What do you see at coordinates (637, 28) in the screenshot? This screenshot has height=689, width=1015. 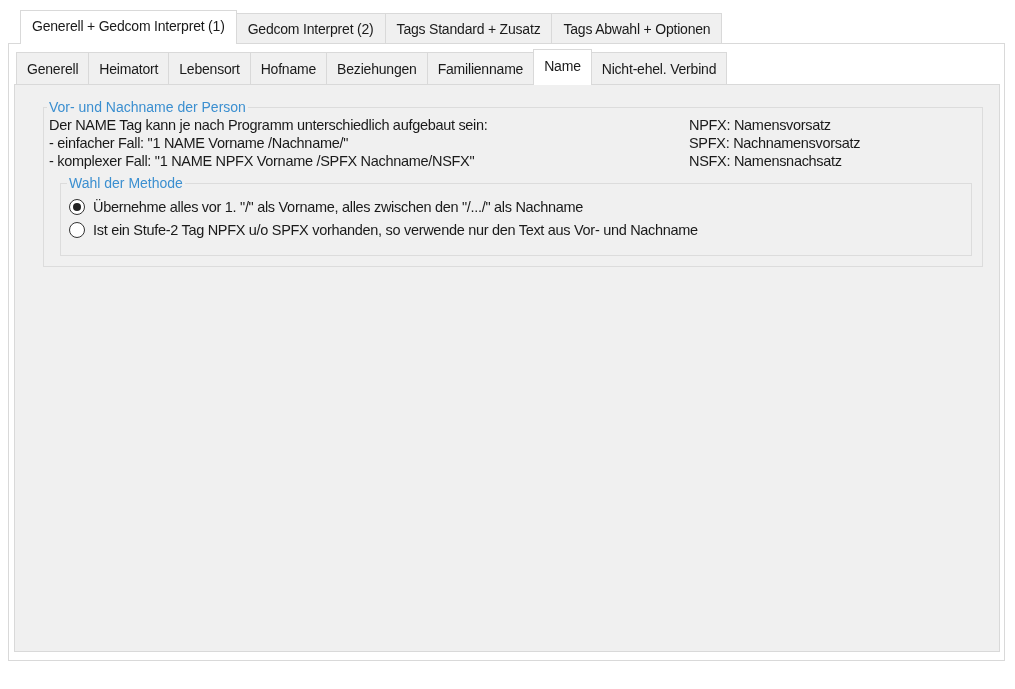 I see `tab: Tags Abwahl + Optionen` at bounding box center [637, 28].